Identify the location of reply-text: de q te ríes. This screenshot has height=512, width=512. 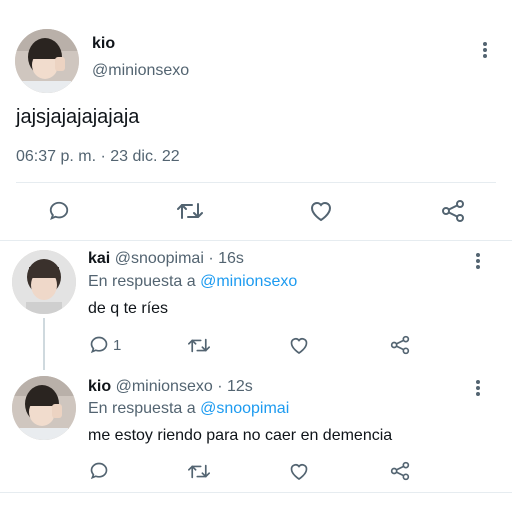
(128, 308).